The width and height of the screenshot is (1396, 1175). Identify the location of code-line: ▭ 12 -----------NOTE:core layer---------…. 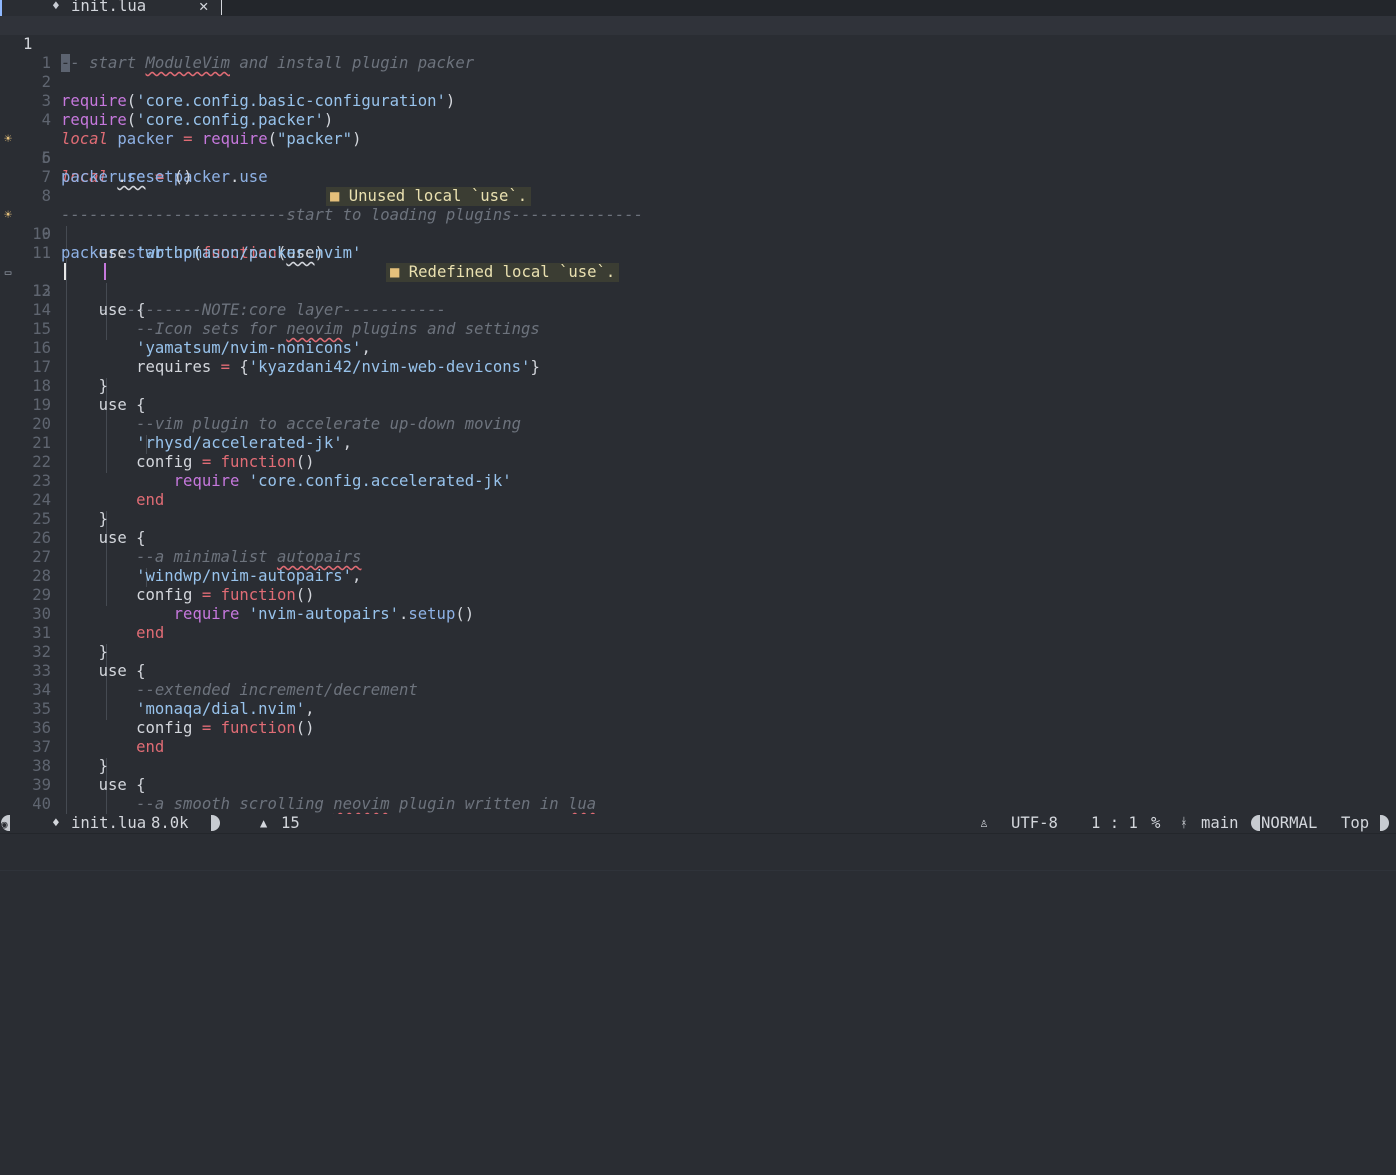
(698, 281).